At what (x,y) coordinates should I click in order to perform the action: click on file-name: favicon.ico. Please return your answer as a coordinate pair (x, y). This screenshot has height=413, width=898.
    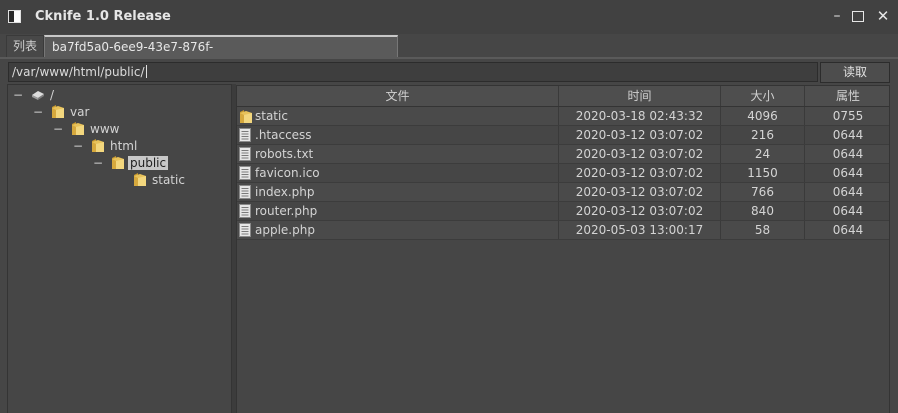
    Looking at the image, I should click on (287, 173).